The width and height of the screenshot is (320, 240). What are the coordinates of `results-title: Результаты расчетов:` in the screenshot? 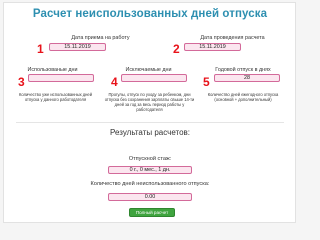 It's located at (149, 132).